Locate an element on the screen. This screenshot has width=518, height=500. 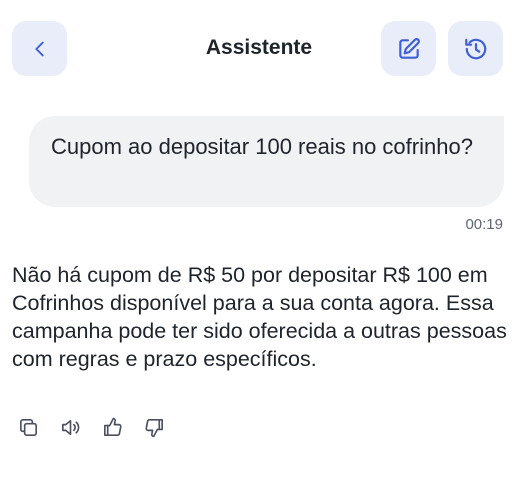
message-timestamp: 00:19 is located at coordinates (484, 224).